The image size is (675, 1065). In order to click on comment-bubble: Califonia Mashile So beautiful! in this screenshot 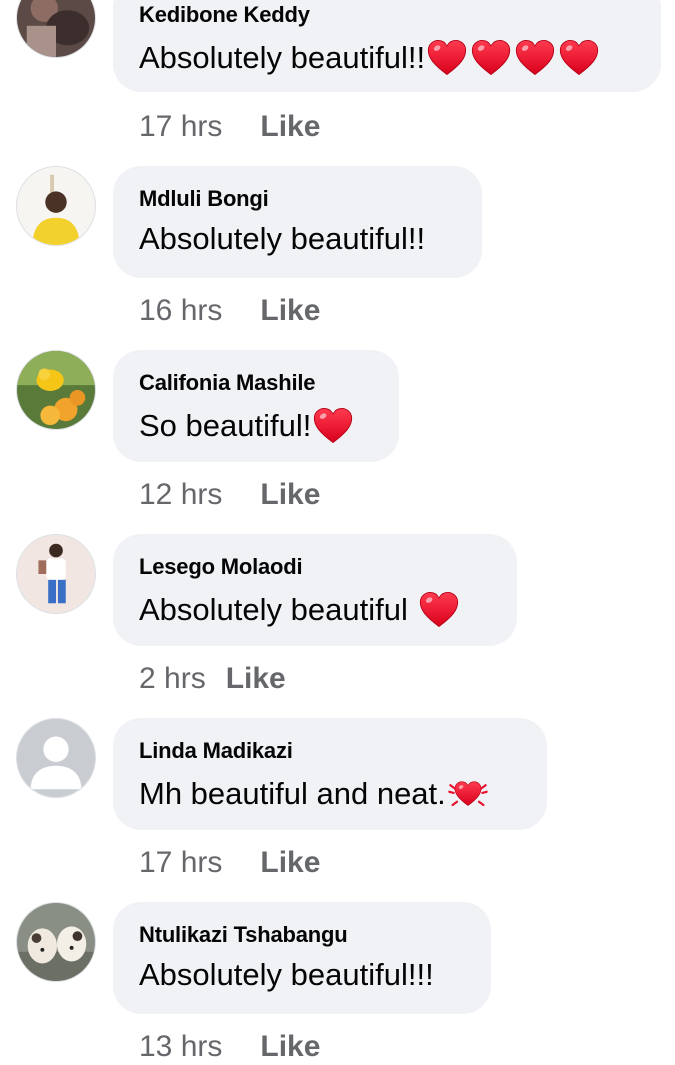, I will do `click(256, 406)`.